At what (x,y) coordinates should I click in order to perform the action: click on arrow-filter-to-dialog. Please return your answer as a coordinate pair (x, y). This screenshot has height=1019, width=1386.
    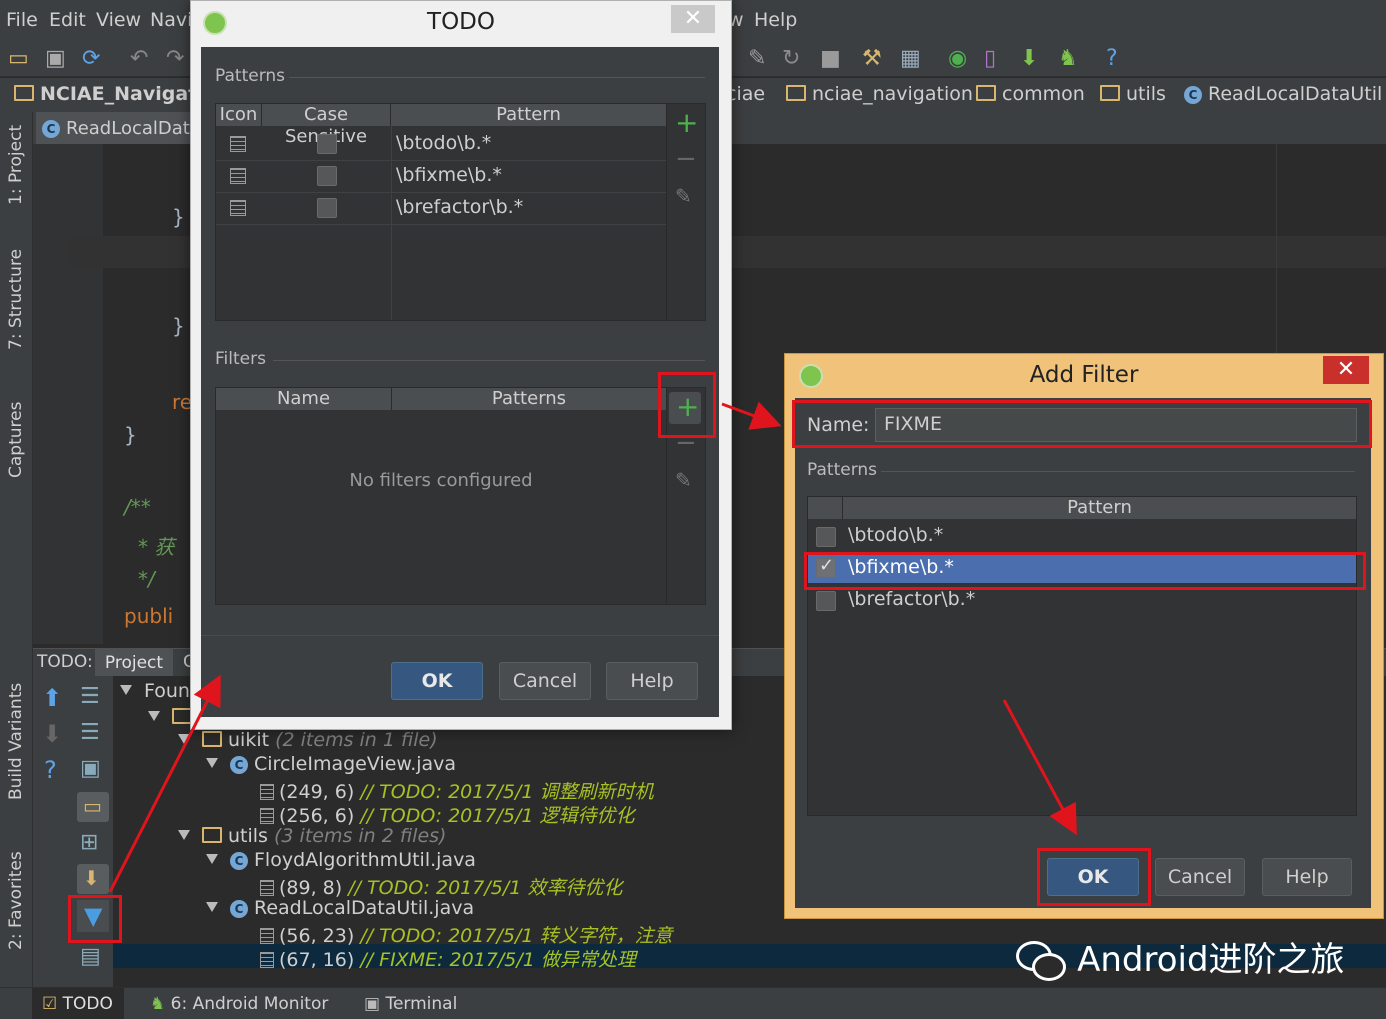
    Looking at the image, I should click on (164, 783).